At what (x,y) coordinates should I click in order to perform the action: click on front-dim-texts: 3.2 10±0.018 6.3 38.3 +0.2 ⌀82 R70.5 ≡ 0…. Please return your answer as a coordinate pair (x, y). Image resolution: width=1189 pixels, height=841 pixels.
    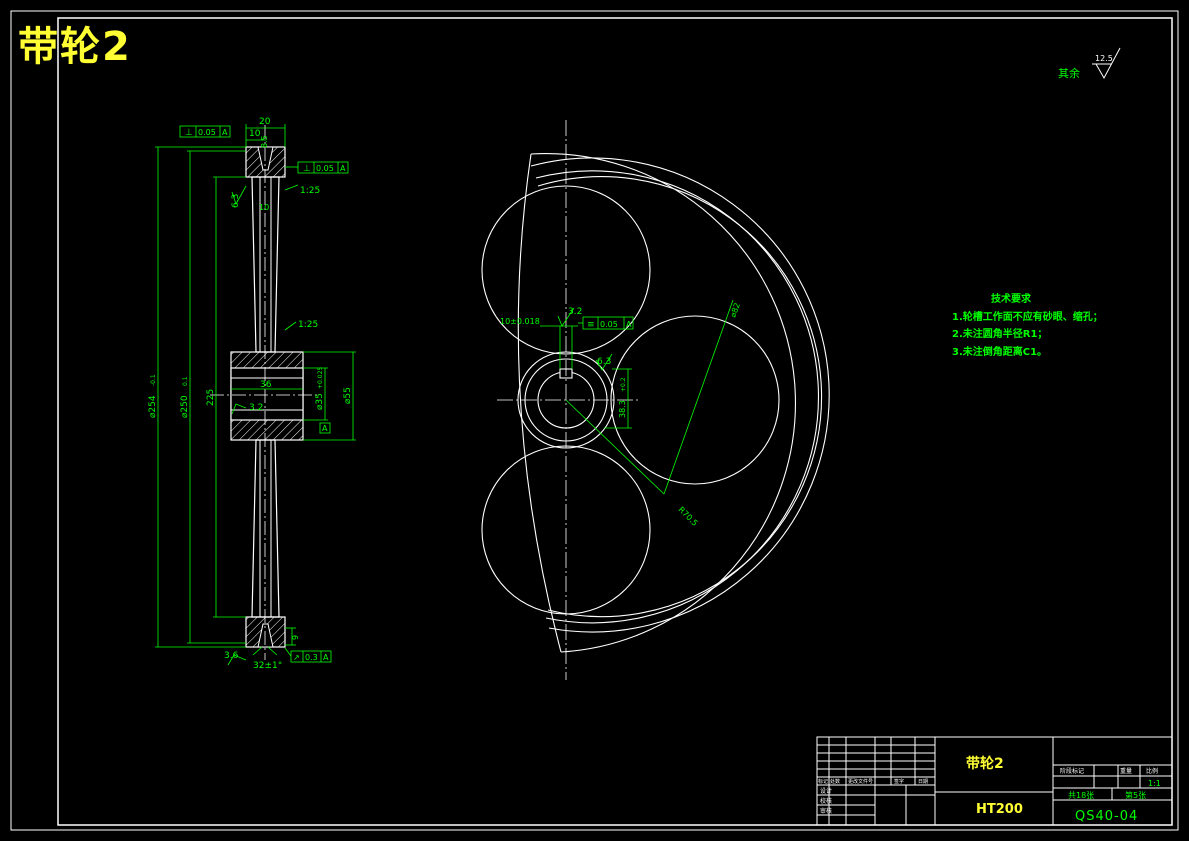
    Looking at the image, I should click on (621, 415).